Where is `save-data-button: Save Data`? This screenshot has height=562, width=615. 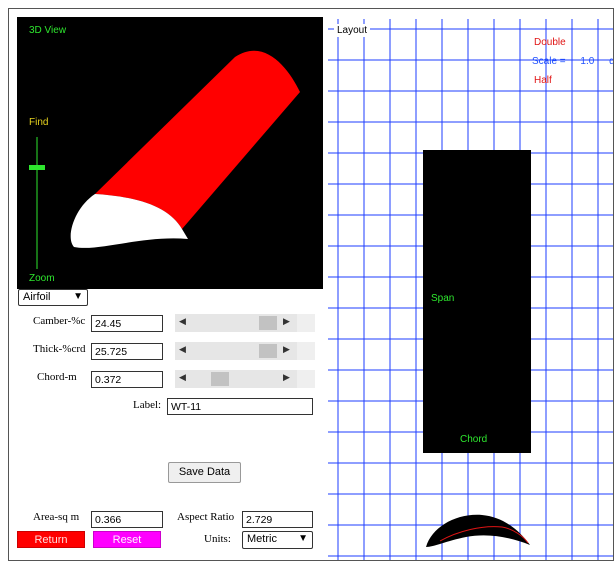
save-data-button: Save Data is located at coordinates (204, 472).